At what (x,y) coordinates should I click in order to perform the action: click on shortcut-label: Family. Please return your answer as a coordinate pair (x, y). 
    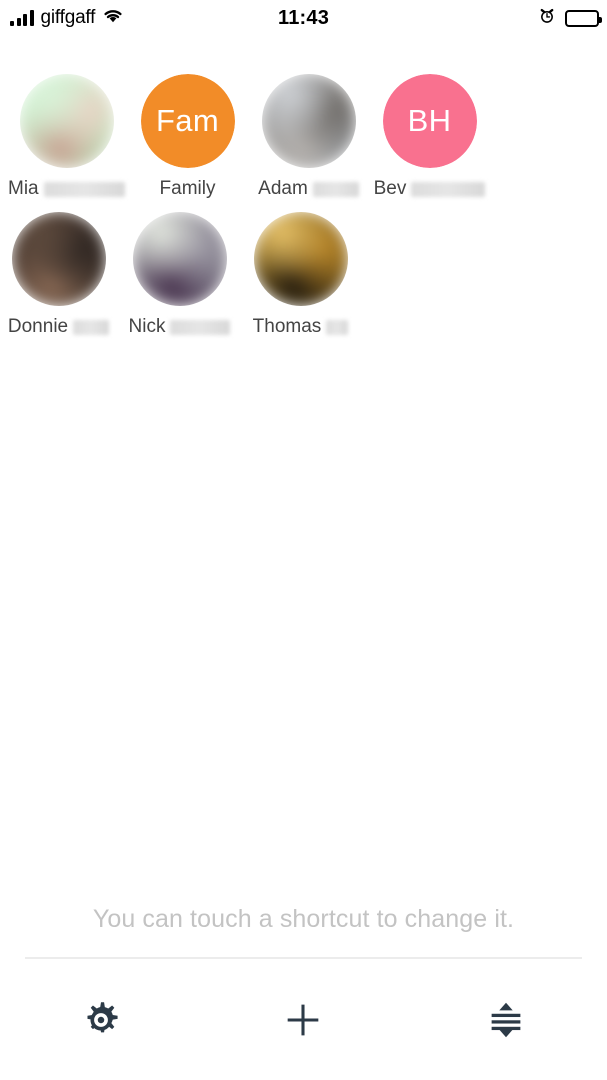
    Looking at the image, I should click on (188, 189).